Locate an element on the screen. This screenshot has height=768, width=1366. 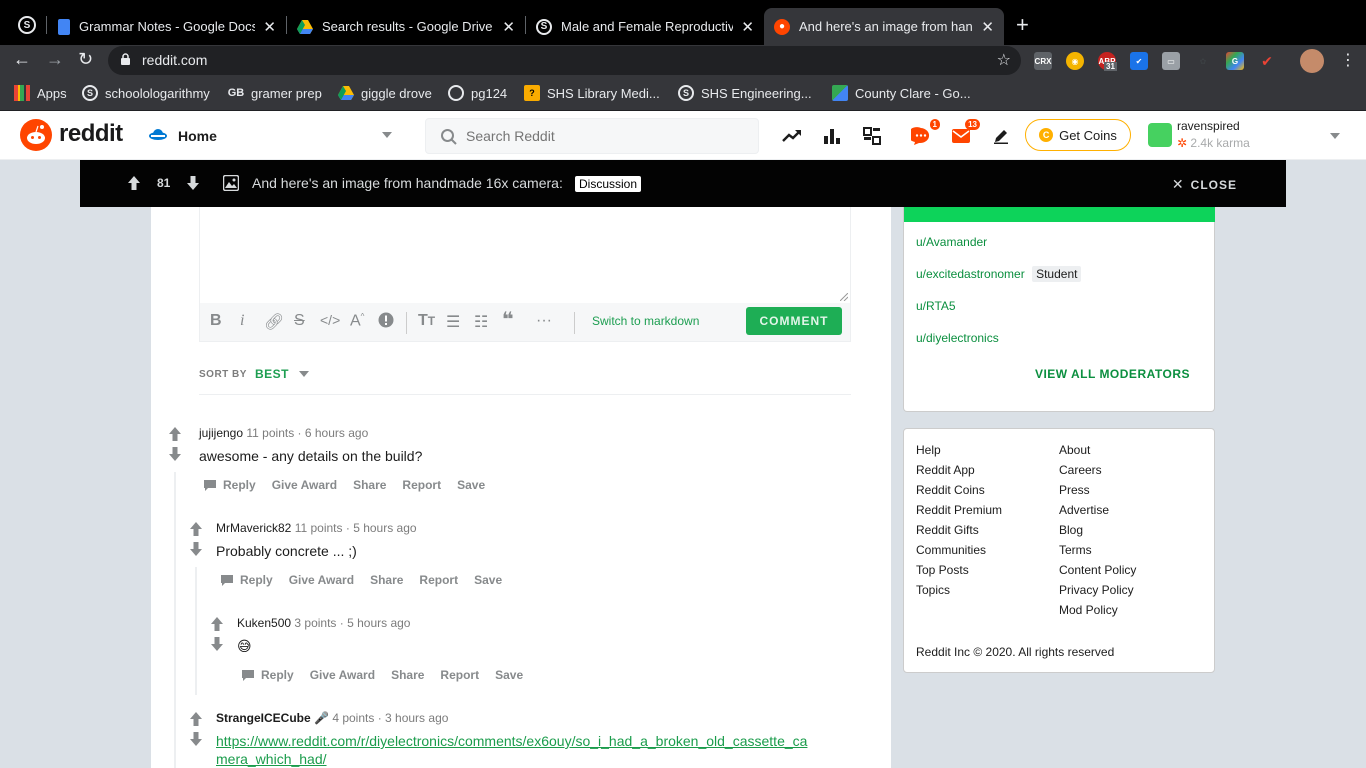
get-coins-button: C Get Coins is located at coordinates (1078, 135).